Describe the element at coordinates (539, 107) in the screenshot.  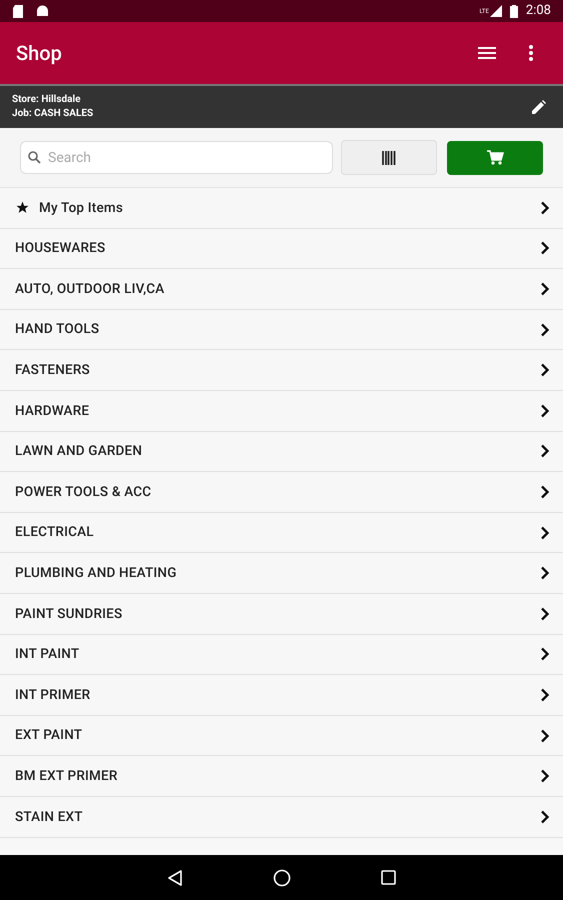
I see `pencil-icon` at that location.